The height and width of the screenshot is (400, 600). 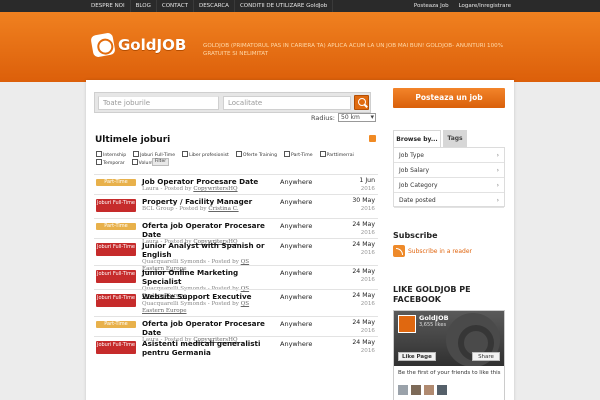 I want to click on site-logo: GoldJOB, so click(x=138, y=45).